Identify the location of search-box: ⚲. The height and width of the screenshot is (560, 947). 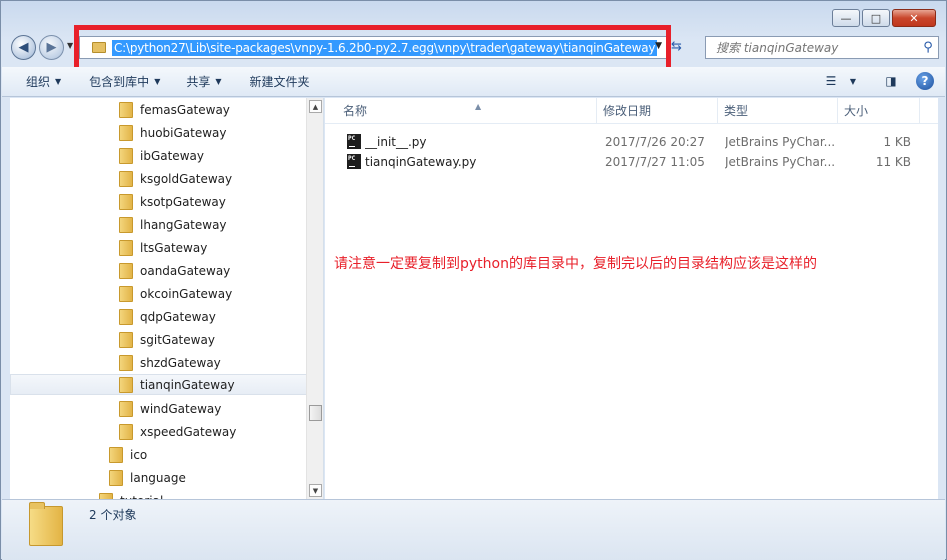
(822, 47).